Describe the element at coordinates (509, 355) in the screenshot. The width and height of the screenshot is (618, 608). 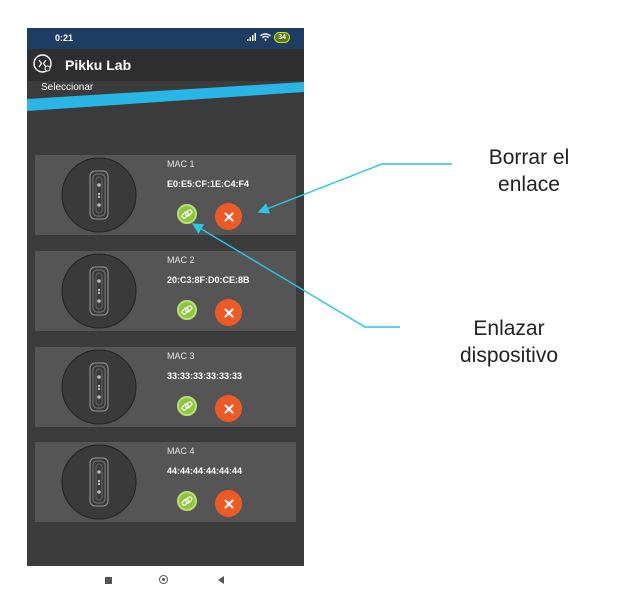
I see `annotation-line: dispositivo` at that location.